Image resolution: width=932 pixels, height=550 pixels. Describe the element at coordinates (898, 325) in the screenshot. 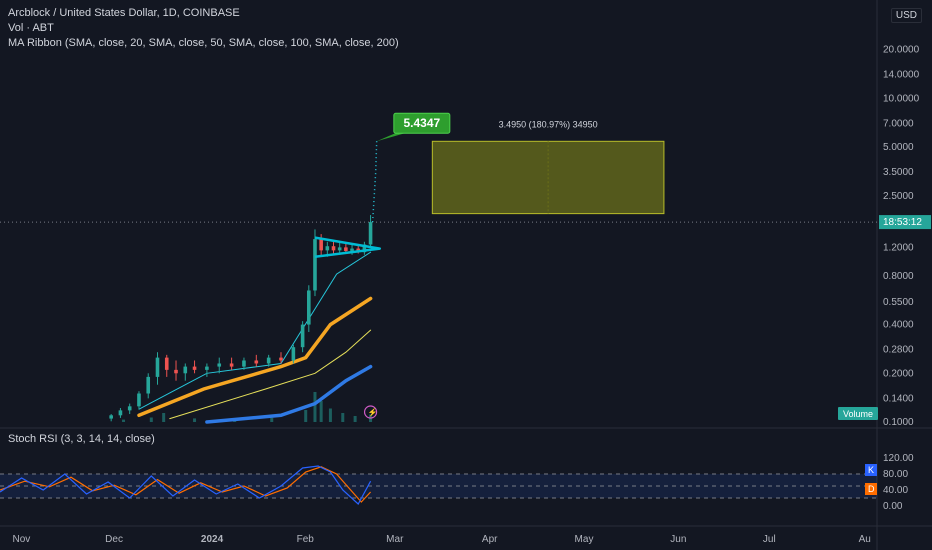

I see `price-tick-label: 0.4000` at that location.